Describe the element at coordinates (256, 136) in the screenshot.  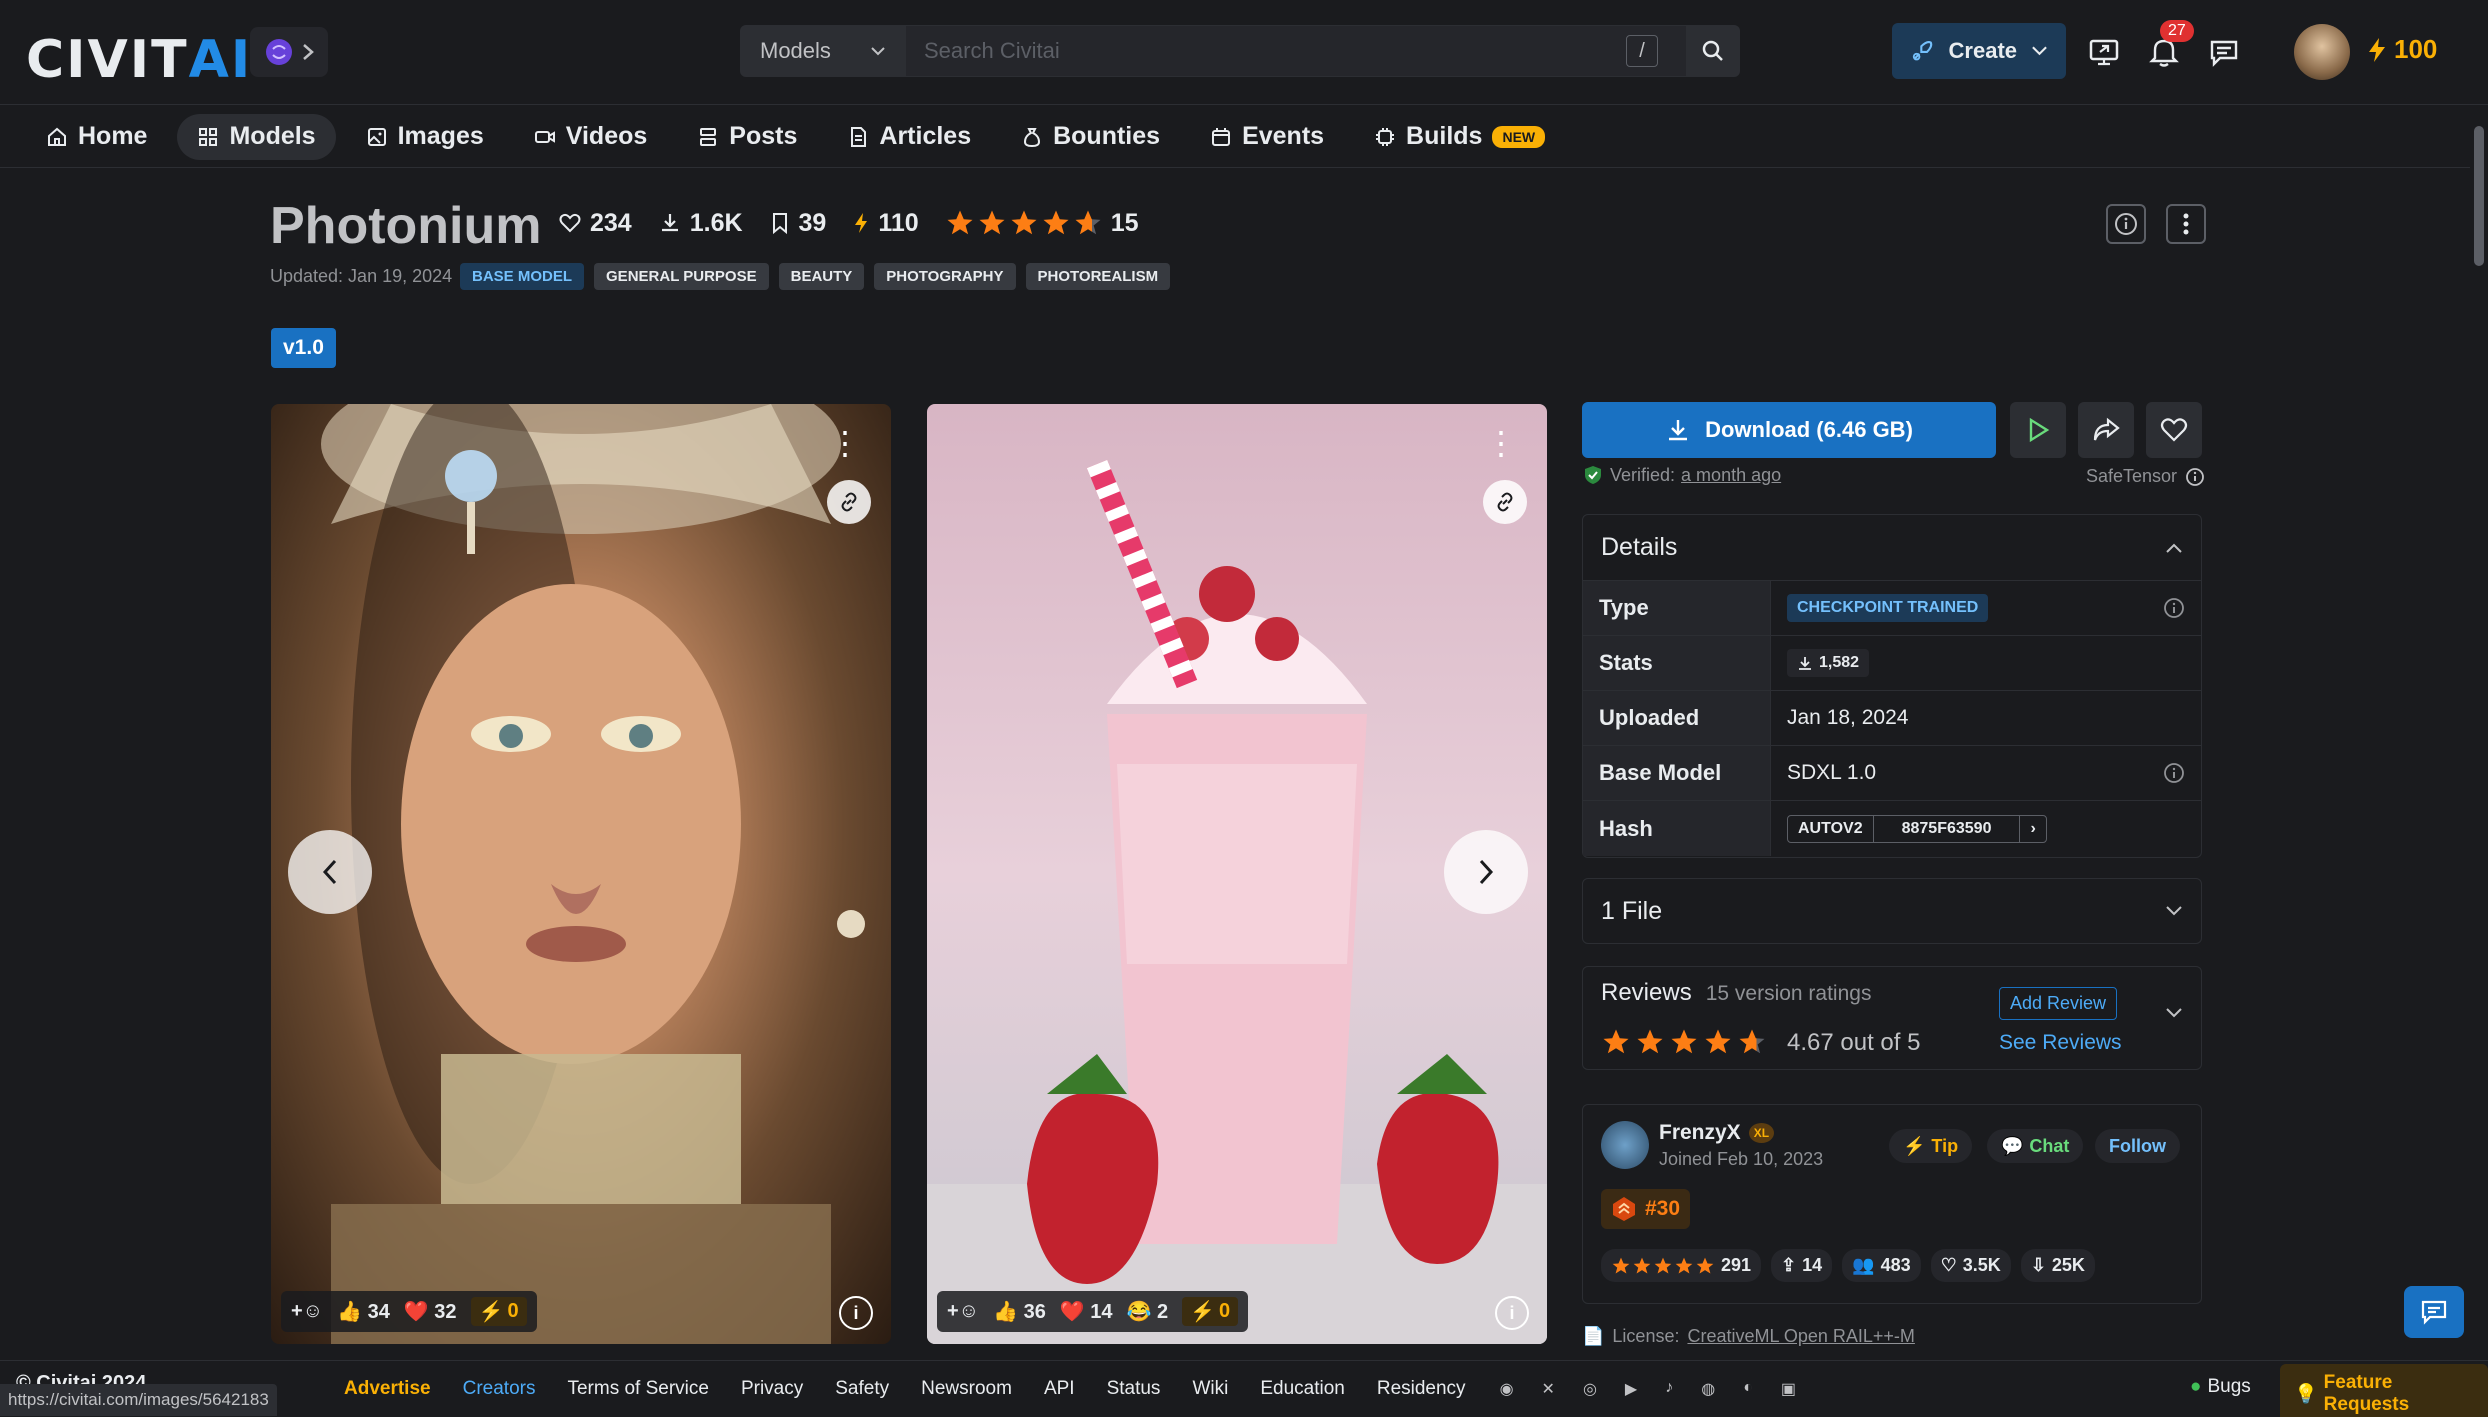
I see `nav-models: Models` at that location.